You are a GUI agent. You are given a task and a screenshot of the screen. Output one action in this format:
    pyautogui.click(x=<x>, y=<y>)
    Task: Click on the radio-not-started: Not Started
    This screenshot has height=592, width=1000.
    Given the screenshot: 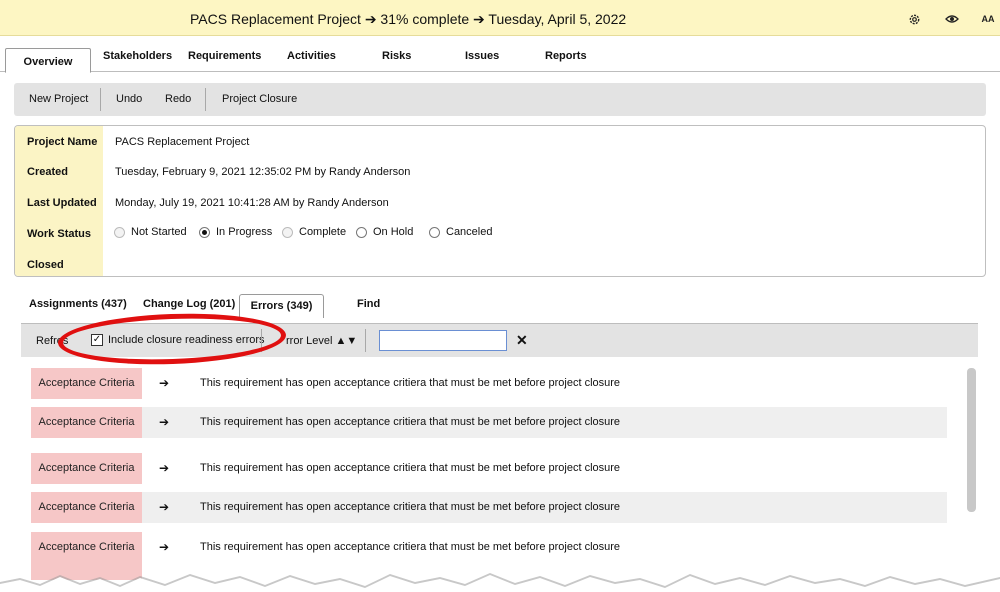 What is the action you would take?
    pyautogui.click(x=150, y=232)
    